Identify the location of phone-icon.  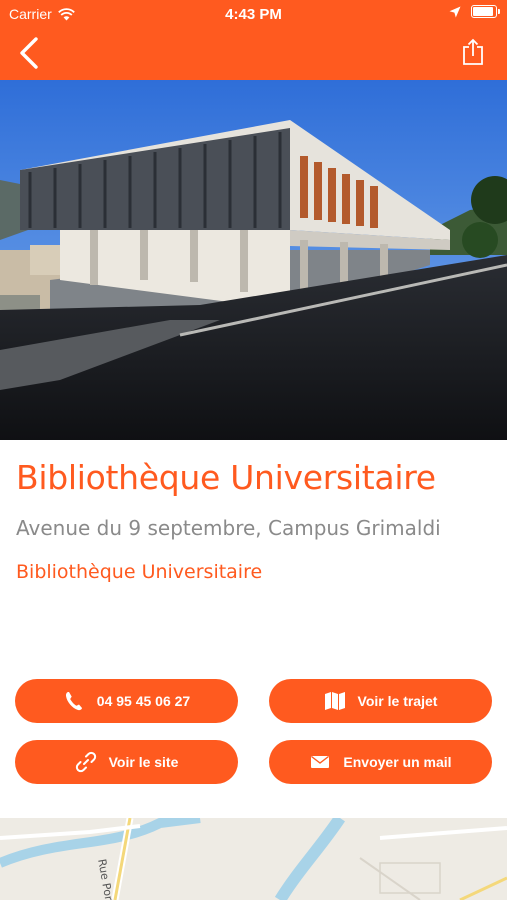
(74, 701).